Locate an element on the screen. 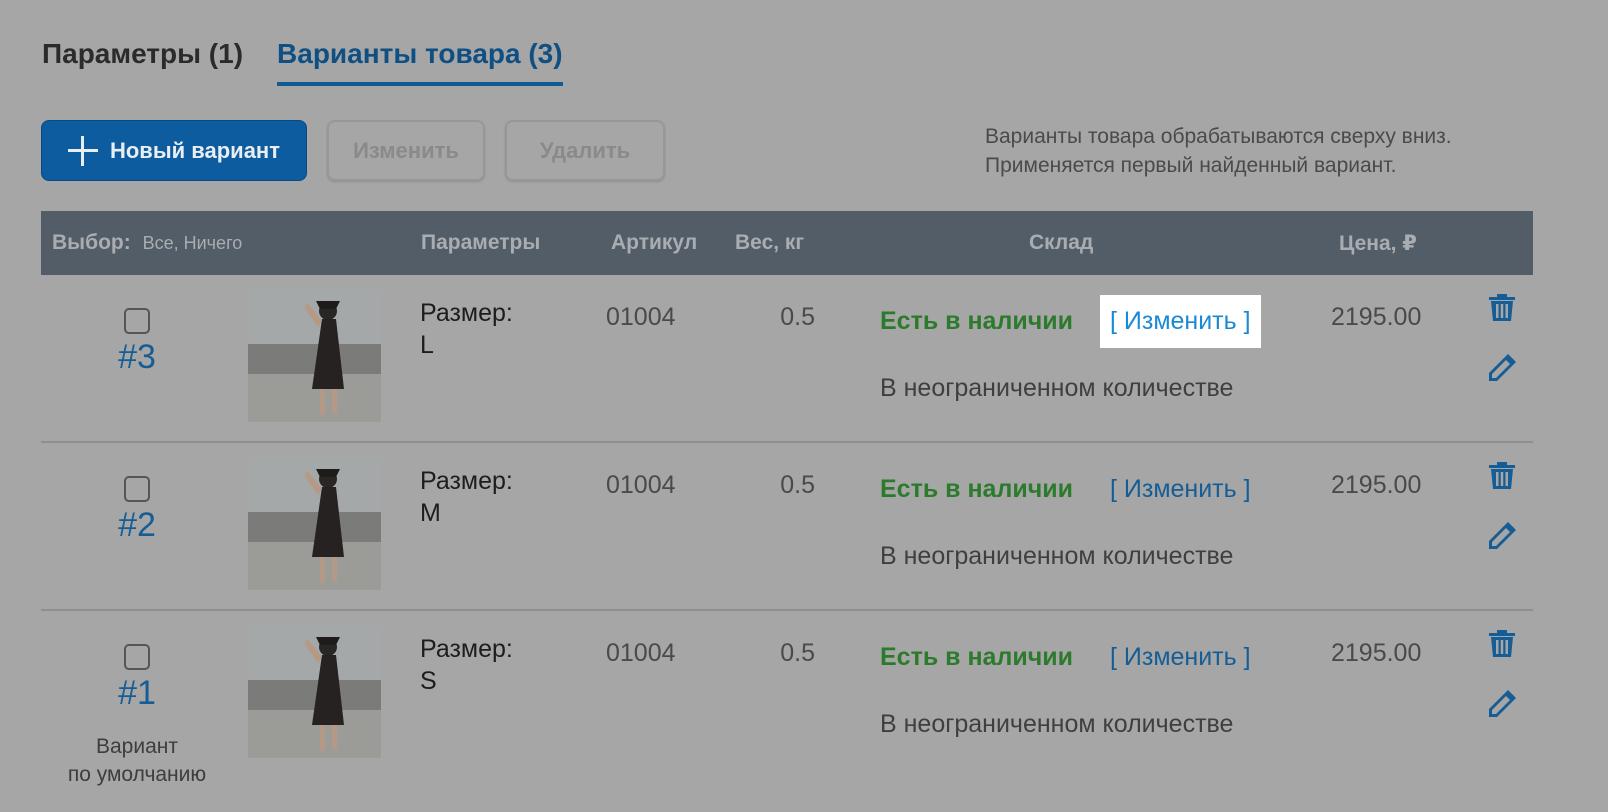 Image resolution: width=1608 pixels, height=812 pixels. tabs: Параметры (1) Варианты товара (3) is located at coordinates (302, 62).